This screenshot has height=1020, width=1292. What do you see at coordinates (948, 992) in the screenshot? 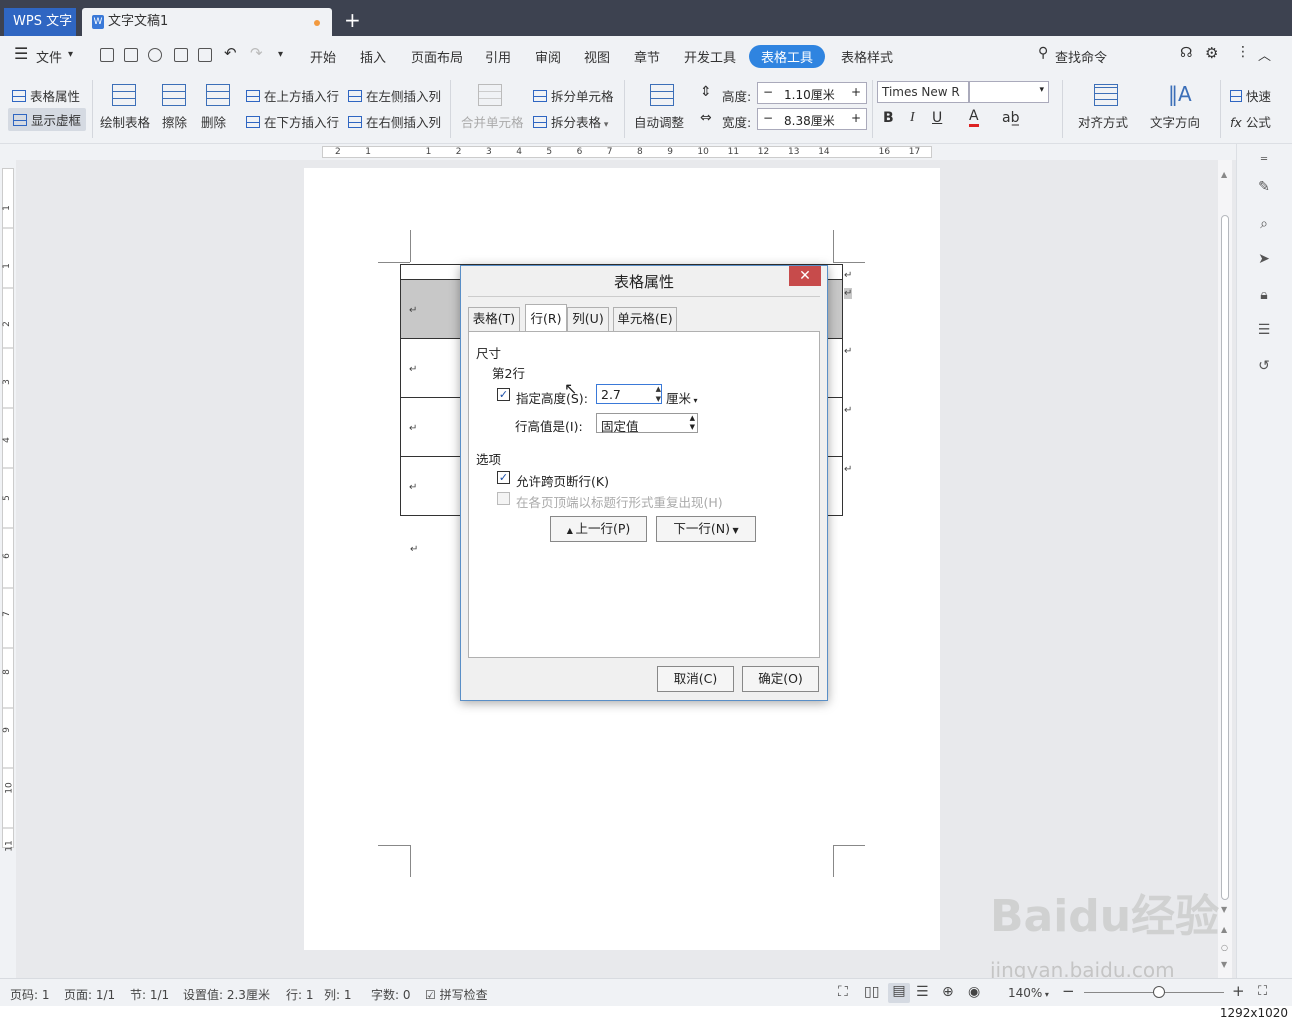
I see `web-view-icon: ⊕` at bounding box center [948, 992].